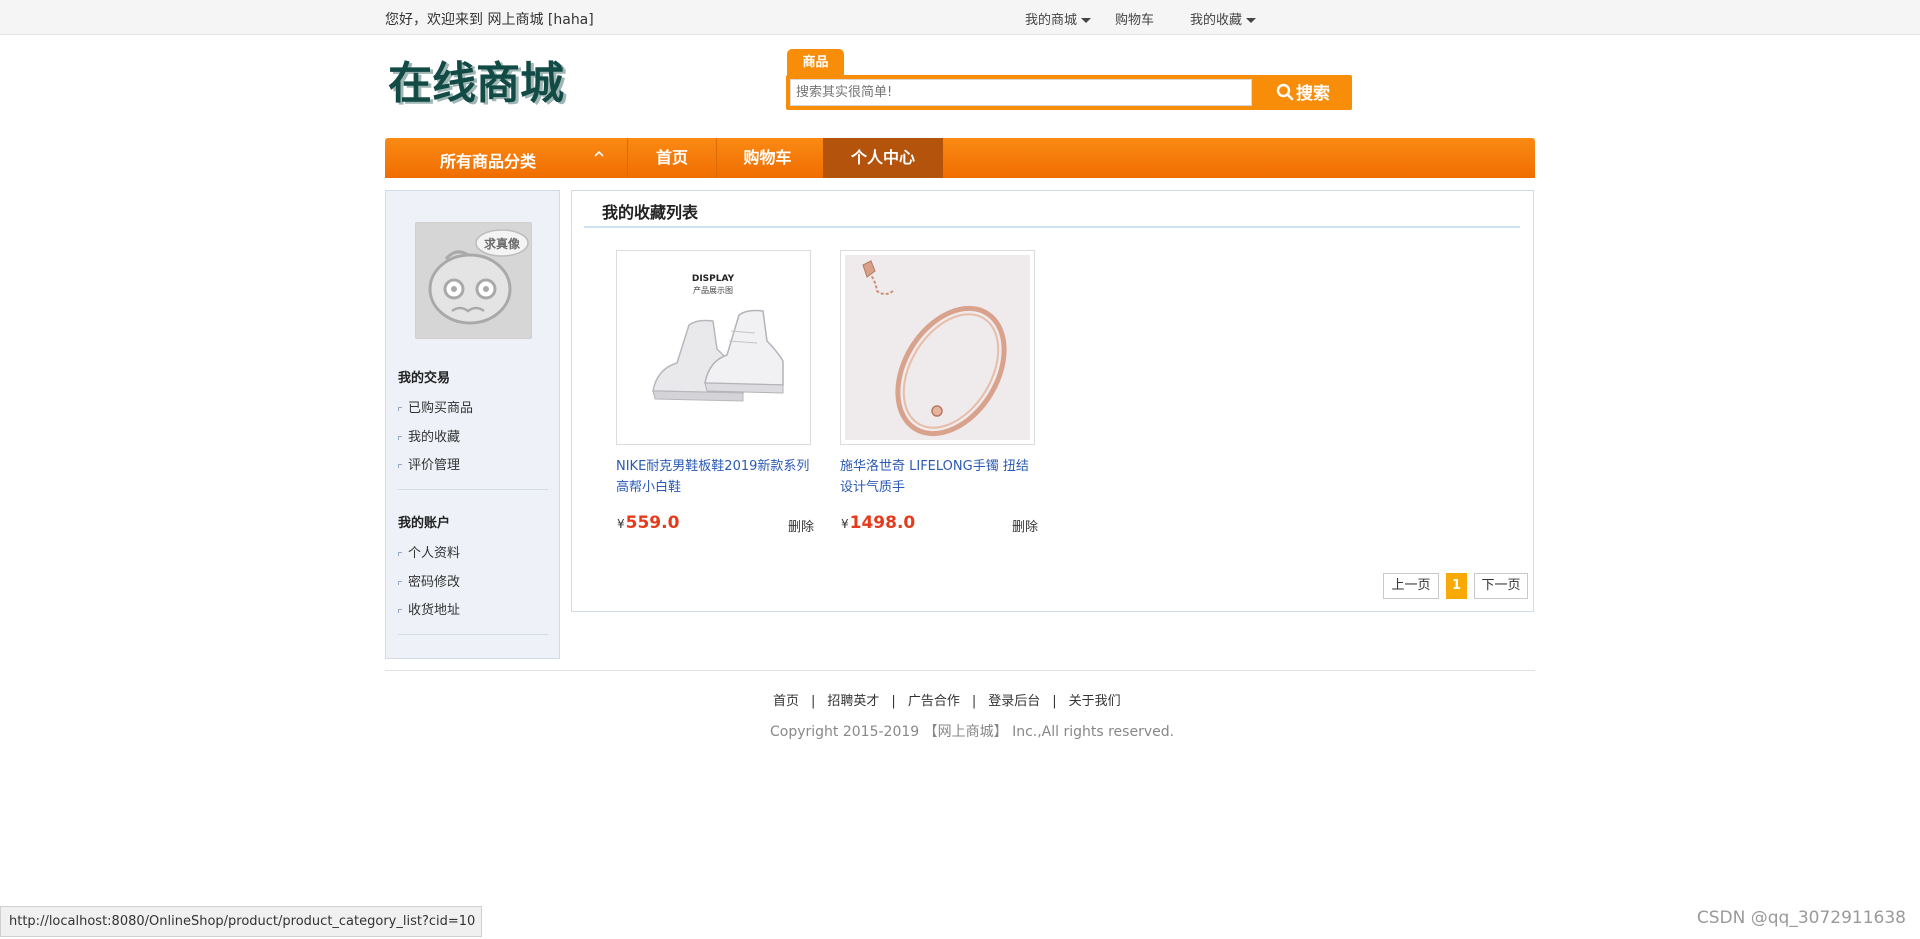 This screenshot has width=1920, height=939. Describe the element at coordinates (713, 347) in the screenshot. I see `product-image-sneaker: DISPLAY 产品展示图` at that location.